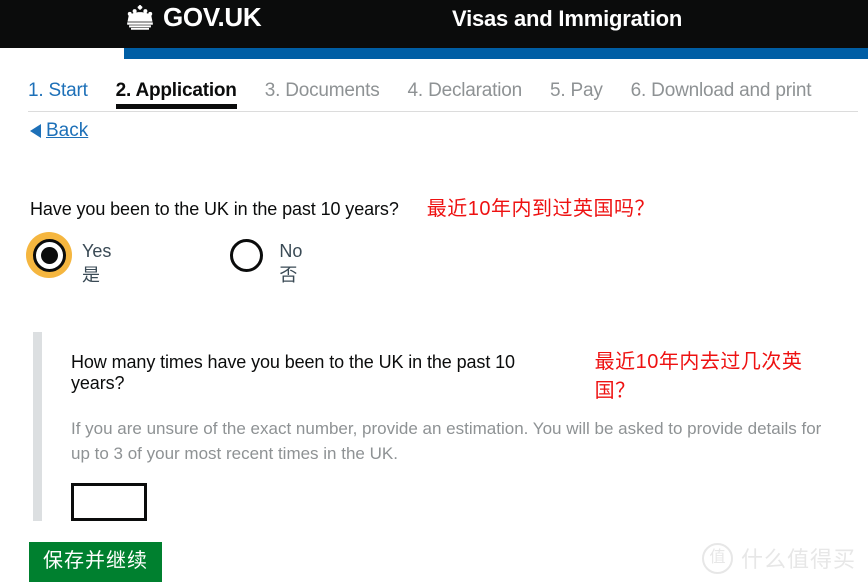 This screenshot has width=868, height=588. Describe the element at coordinates (35, 131) in the screenshot. I see `back-arrow-icon` at that location.